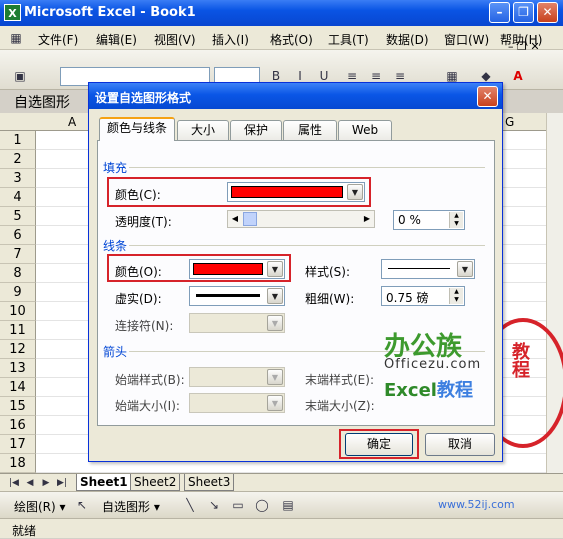 This screenshot has width=563, height=539. Describe the element at coordinates (203, 130) in the screenshot. I see `tab-size: 大小` at that location.